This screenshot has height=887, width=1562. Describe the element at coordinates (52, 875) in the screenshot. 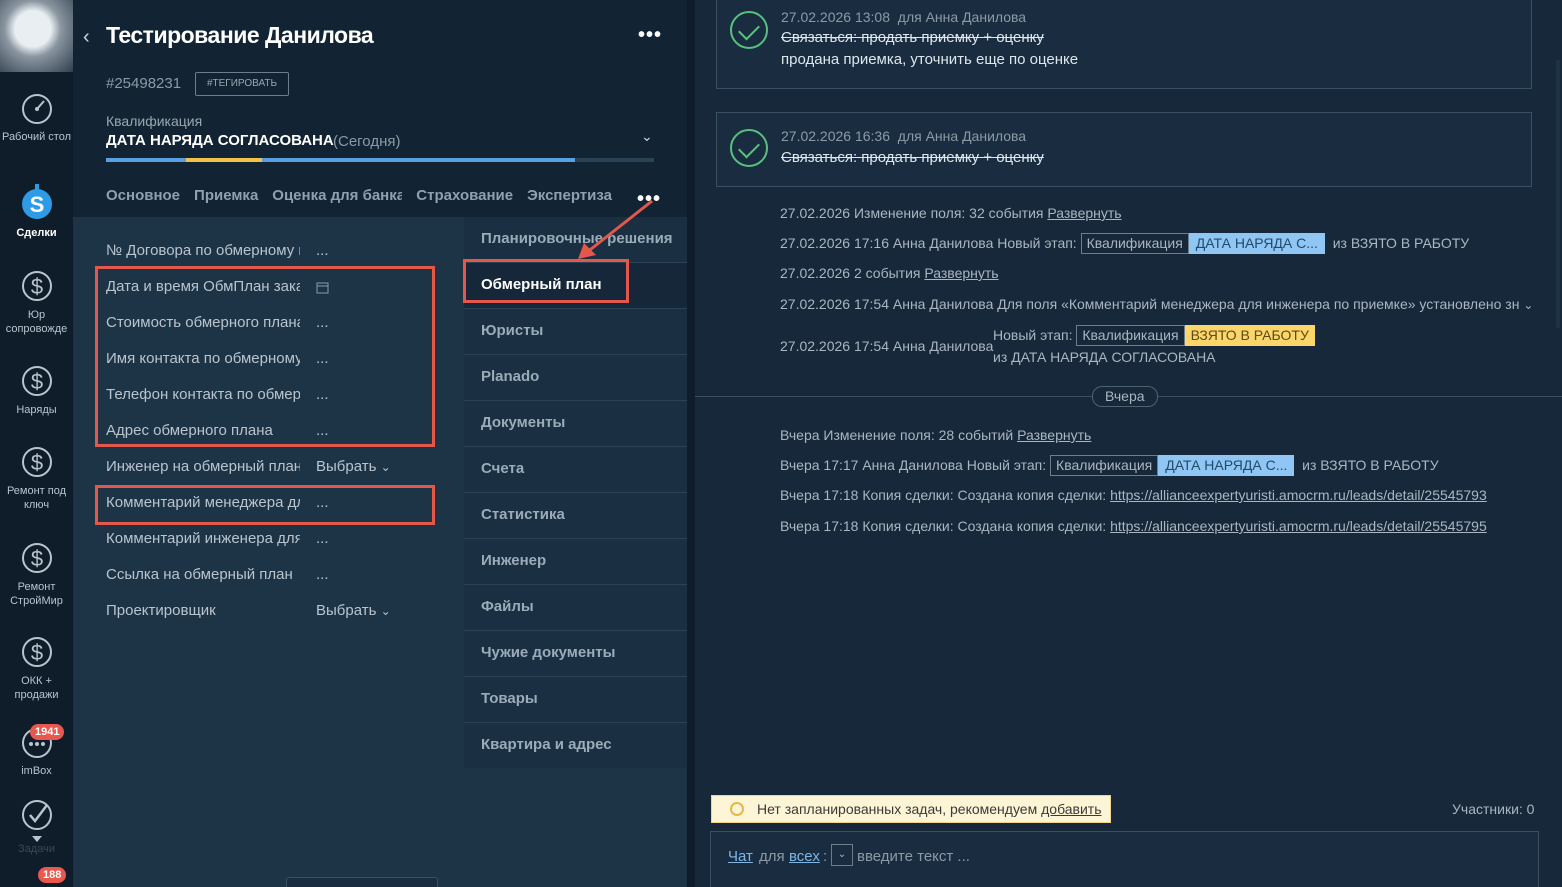

I see `notifications-badge: 188` at that location.